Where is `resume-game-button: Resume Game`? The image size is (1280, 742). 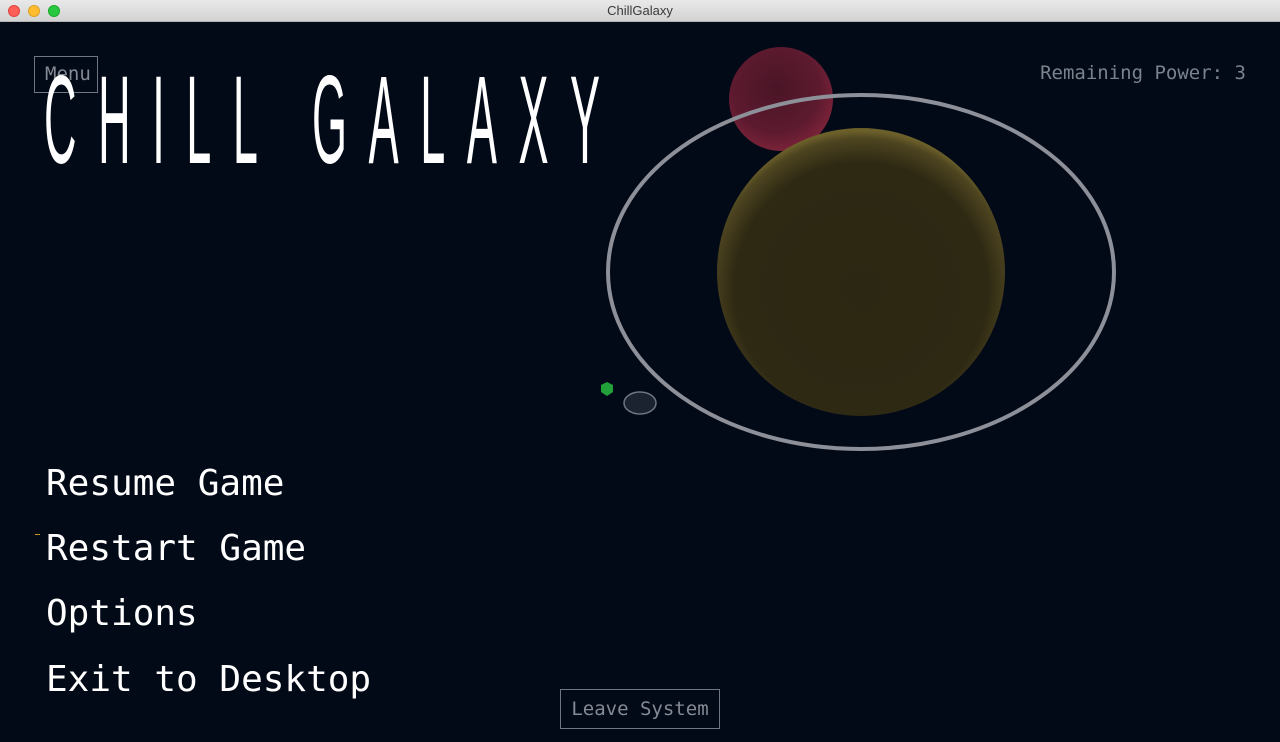 resume-game-button: Resume Game is located at coordinates (165, 484).